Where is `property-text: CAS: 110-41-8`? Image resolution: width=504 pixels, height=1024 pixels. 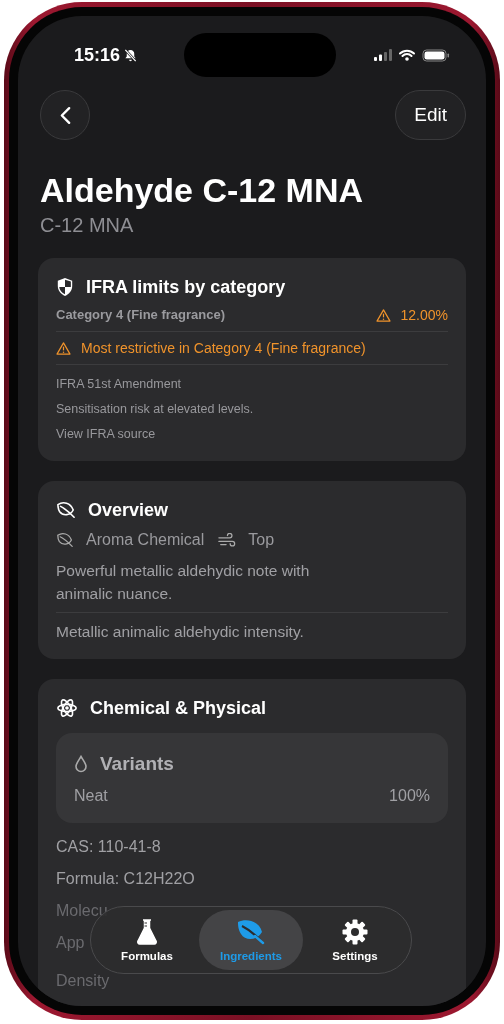 property-text: CAS: 110-41-8 is located at coordinates (108, 847).